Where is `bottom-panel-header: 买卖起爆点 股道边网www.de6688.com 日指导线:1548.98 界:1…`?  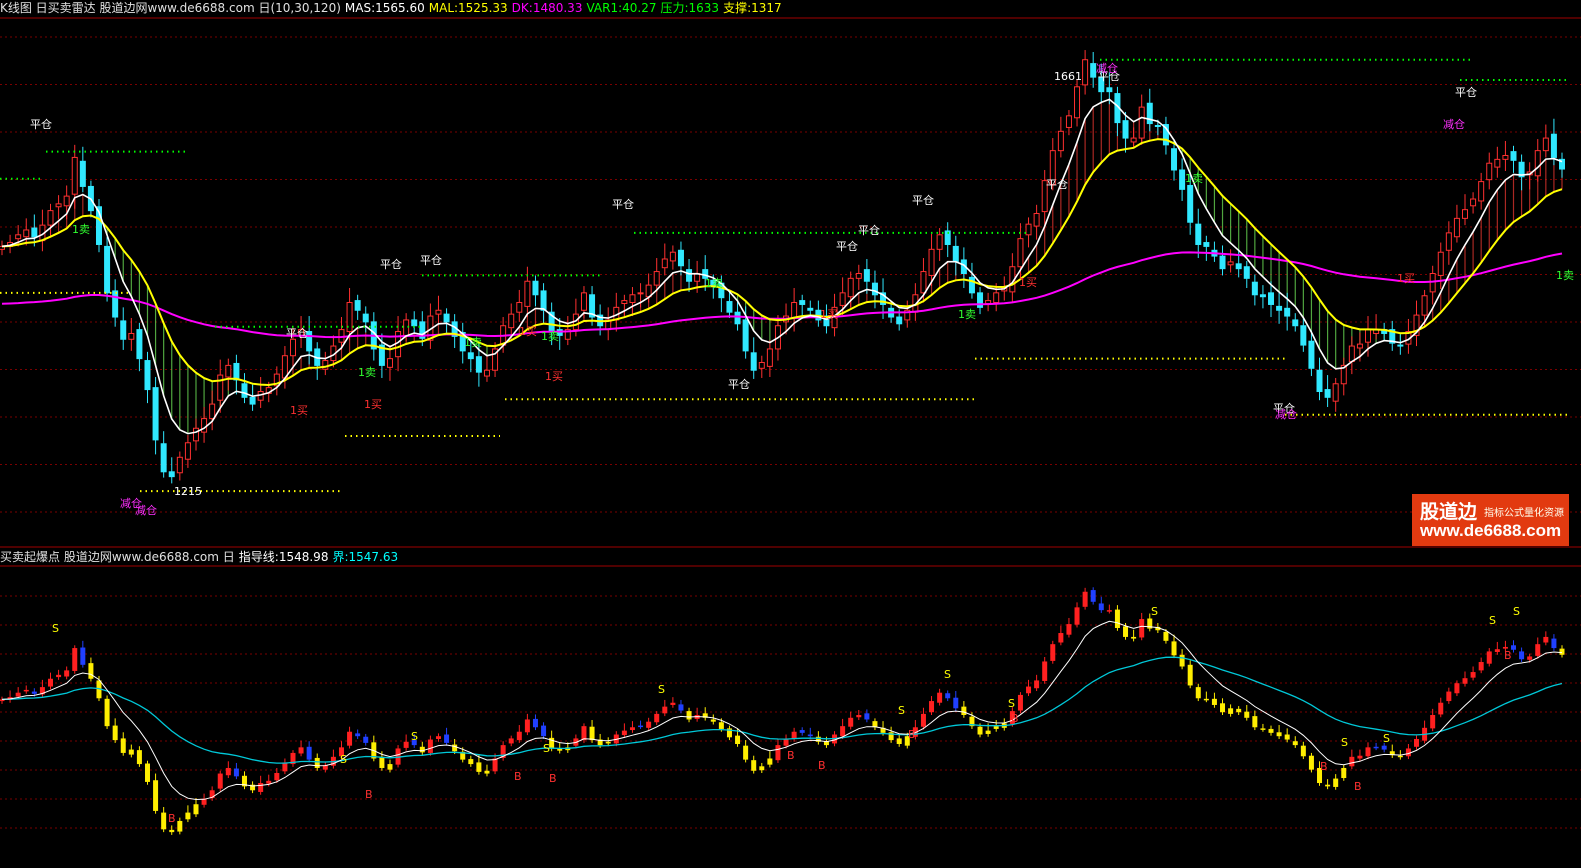
bottom-panel-header: 买卖起爆点 股道边网www.de6688.com 日指导线:1548.98 界:1… is located at coordinates (203, 557).